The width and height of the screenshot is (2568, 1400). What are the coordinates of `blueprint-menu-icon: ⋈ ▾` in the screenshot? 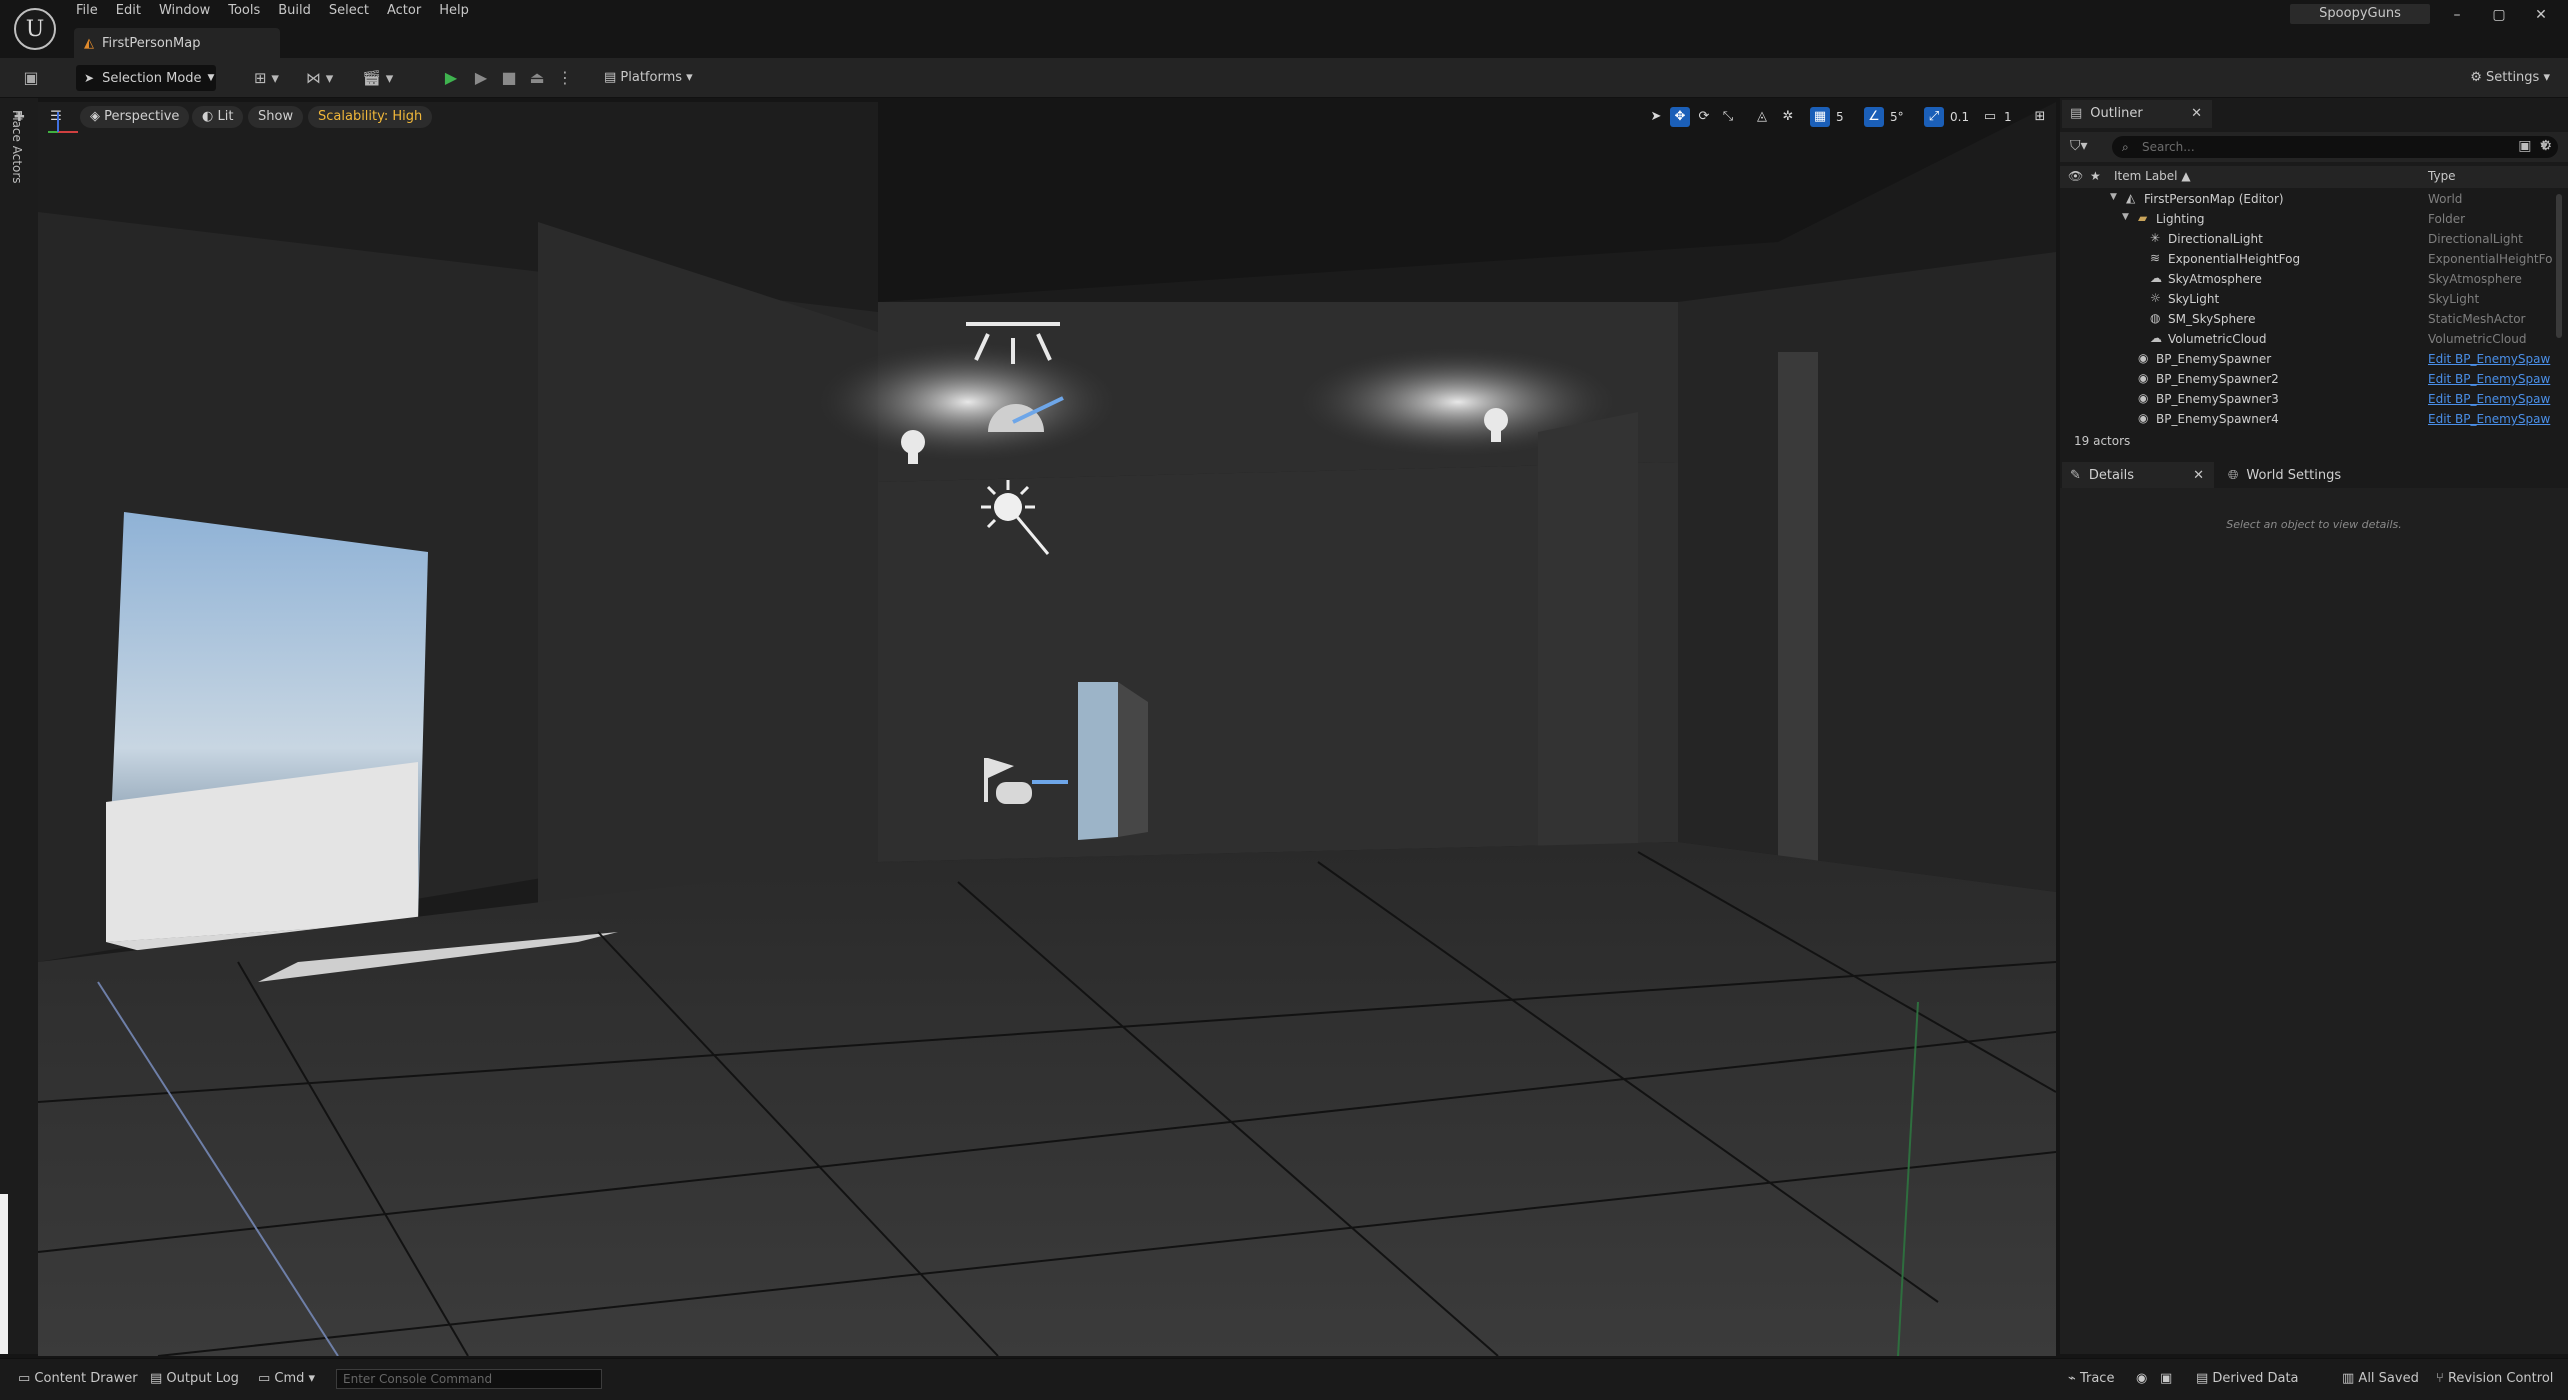 It's located at (319, 78).